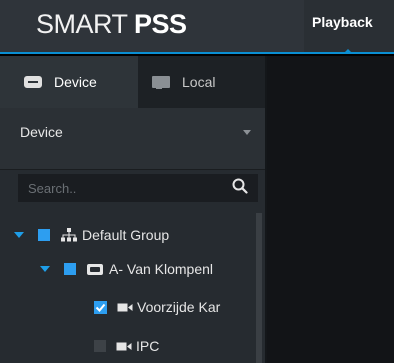 Image resolution: width=394 pixels, height=363 pixels. Describe the element at coordinates (179, 307) in the screenshot. I see `tree-node-label: Voorzijde Kar` at that location.